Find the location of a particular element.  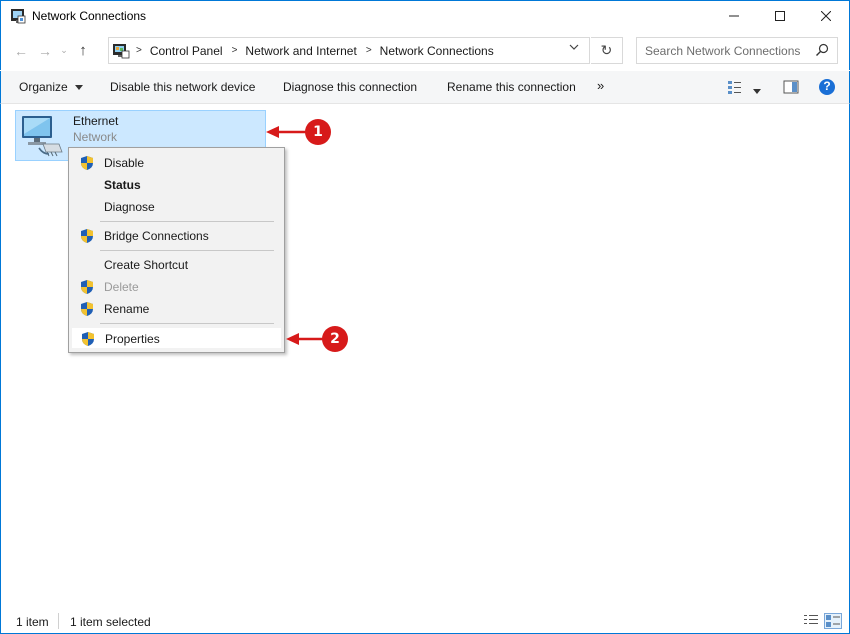

maximize-icon is located at coordinates (780, 16).